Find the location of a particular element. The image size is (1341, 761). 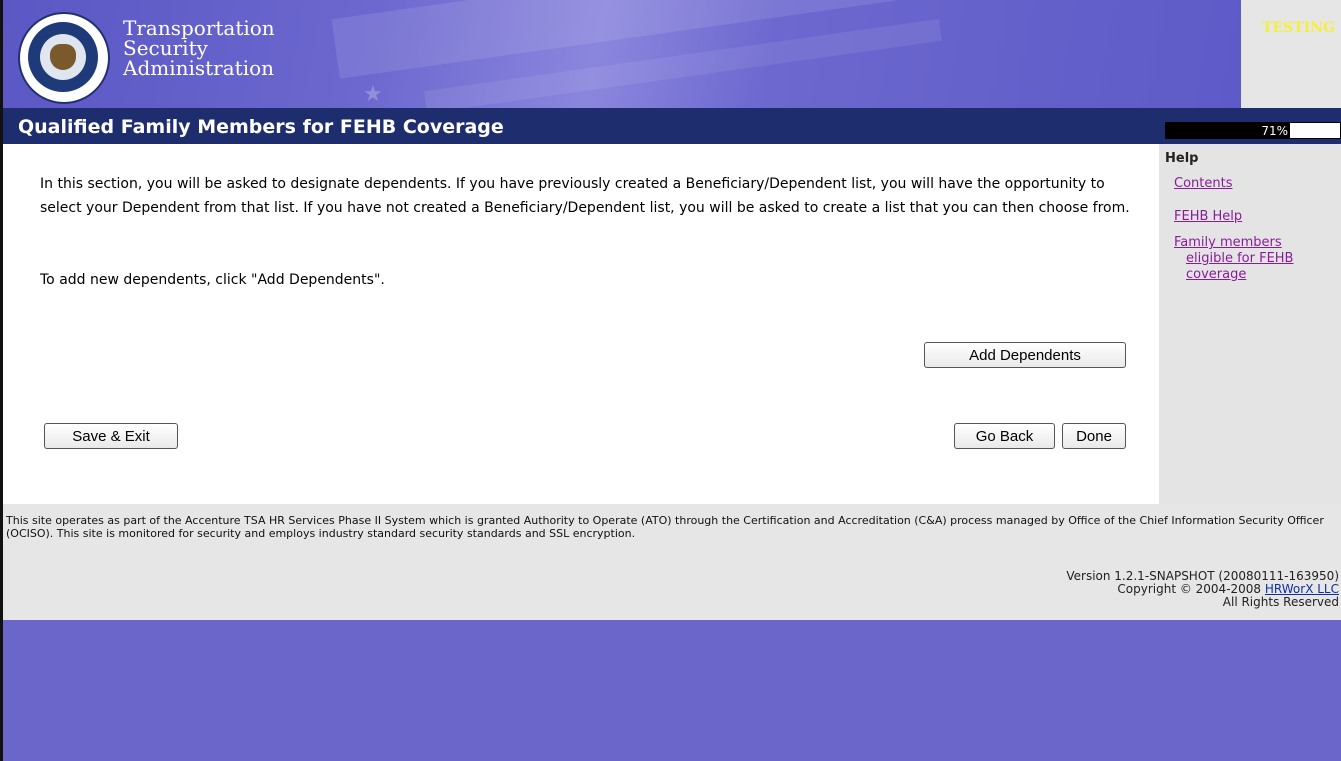

help-link-family-members: coverage is located at coordinates (1216, 275).